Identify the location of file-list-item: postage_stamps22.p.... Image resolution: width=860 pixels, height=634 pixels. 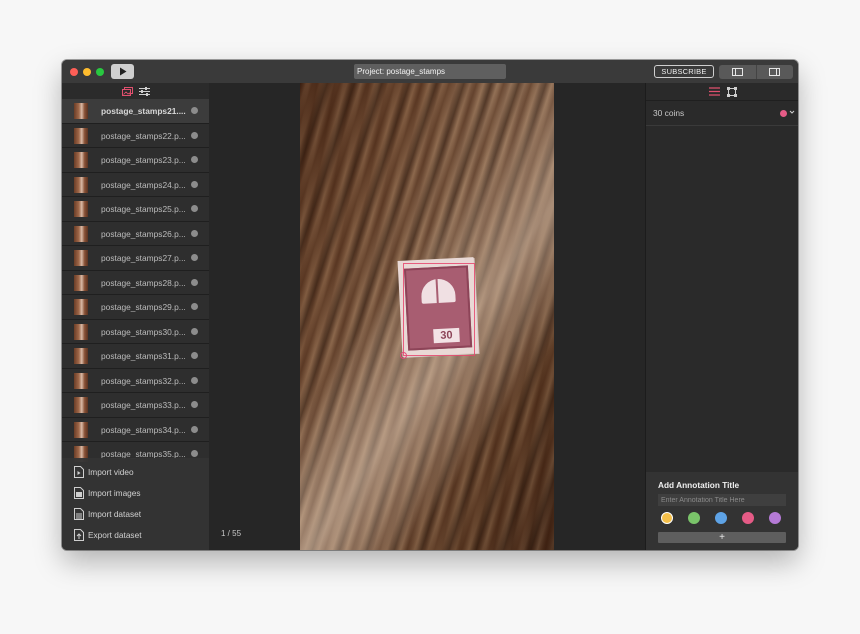
(135, 135).